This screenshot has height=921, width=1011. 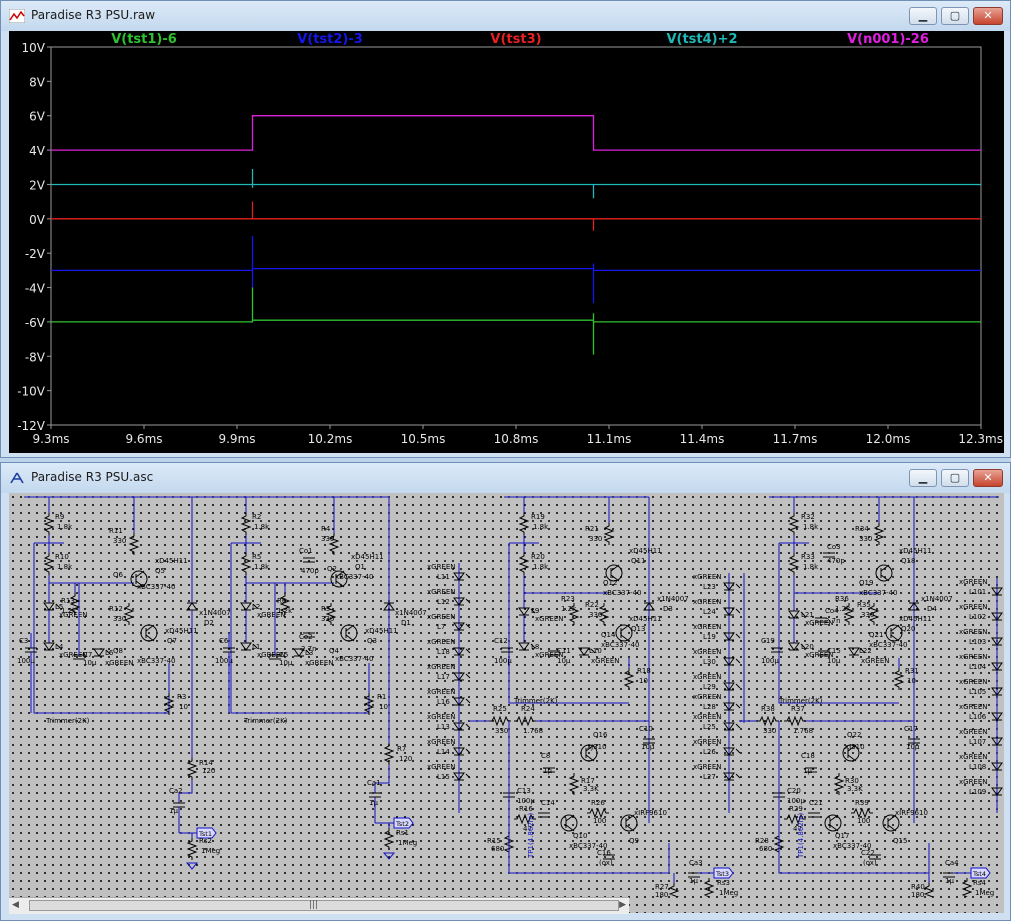 What do you see at coordinates (505, 16) in the screenshot?
I see `waveform-titlebar: Paradise R3 PSU.raw ▁ ▢ ✕` at bounding box center [505, 16].